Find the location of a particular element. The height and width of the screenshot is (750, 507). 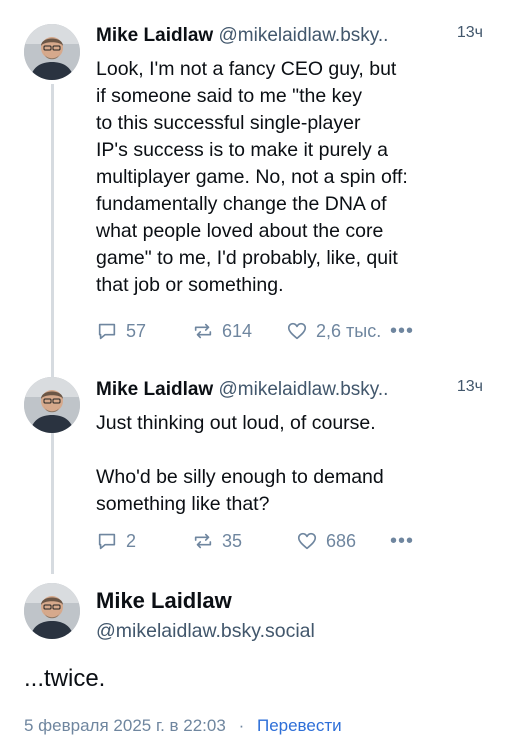

main-post-text: ...twice. is located at coordinates (65, 678).